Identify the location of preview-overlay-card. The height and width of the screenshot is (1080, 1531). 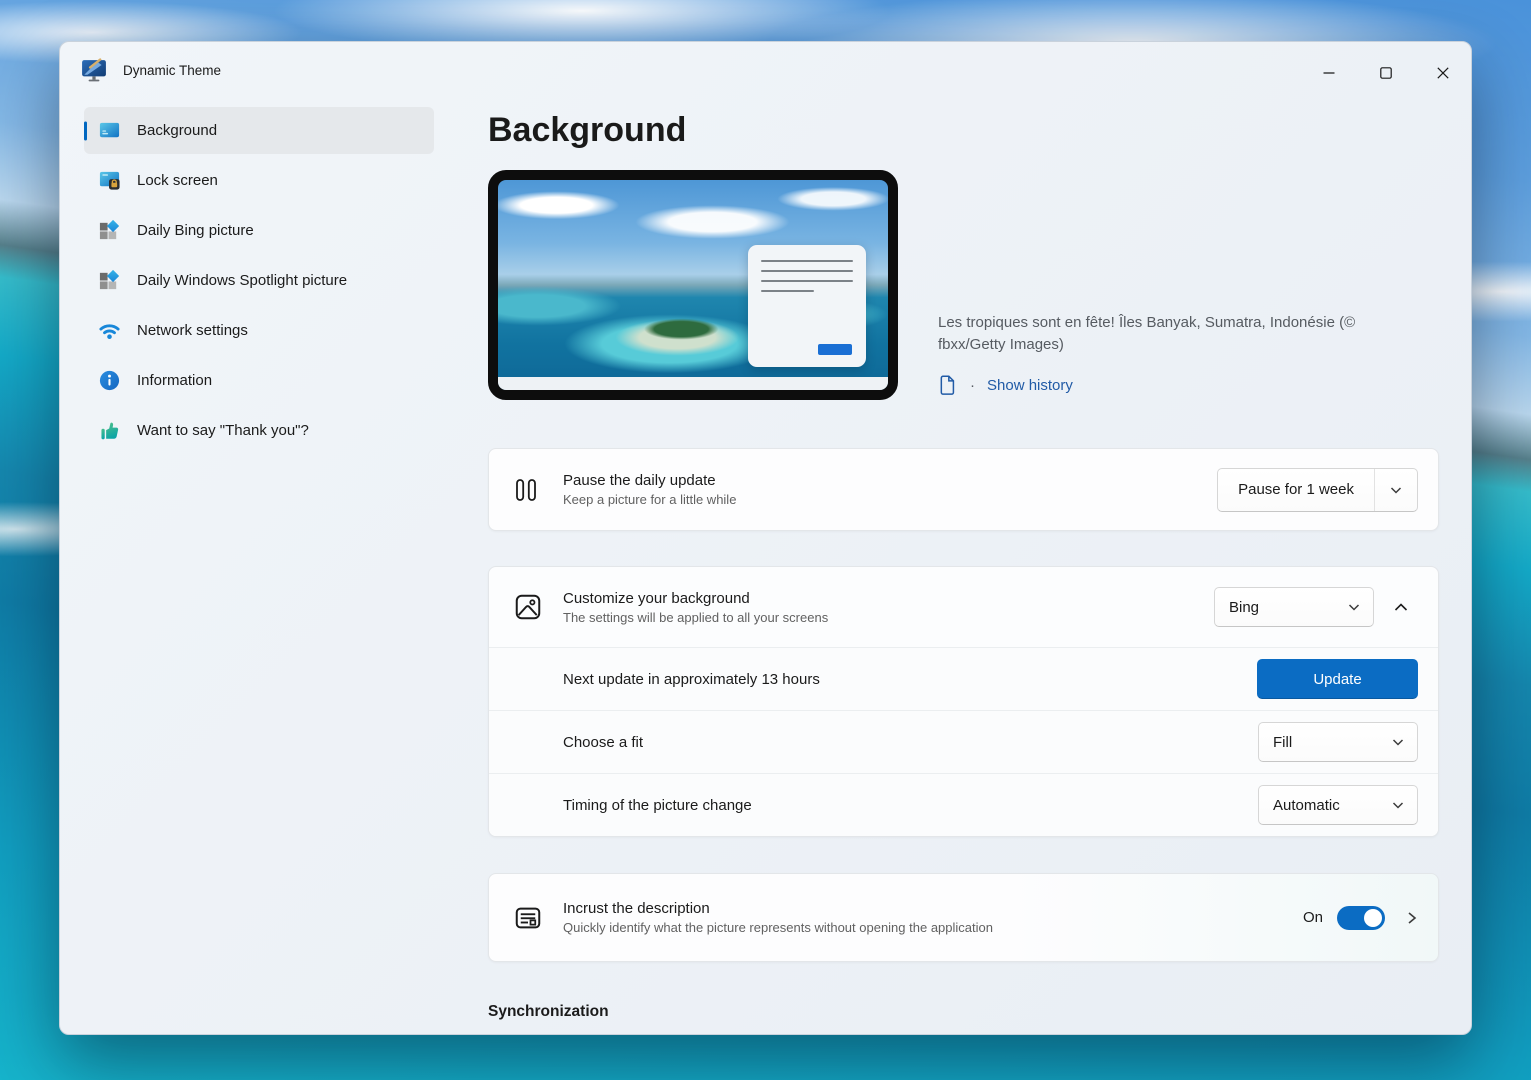
(807, 306).